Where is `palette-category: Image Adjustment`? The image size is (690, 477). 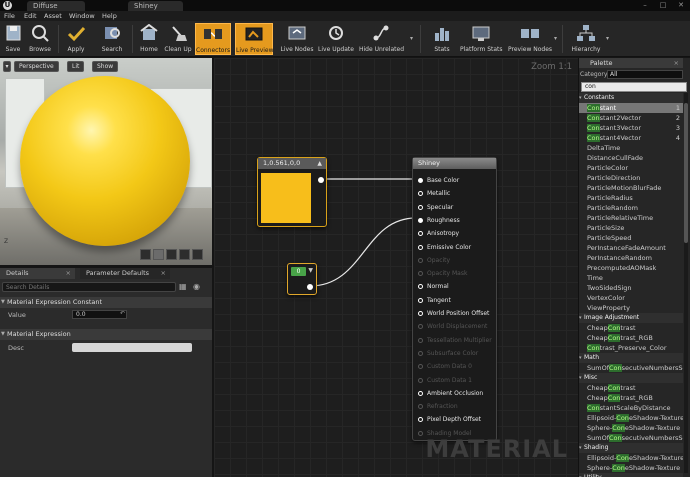
palette-category: Image Adjustment is located at coordinates (631, 318).